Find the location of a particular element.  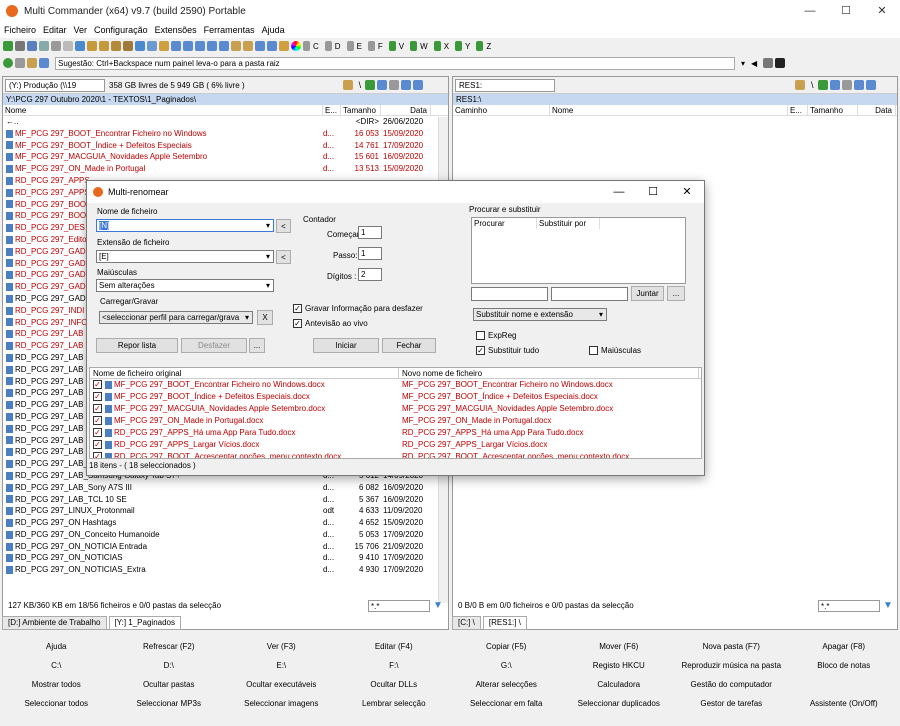

right-swap-icon is located at coordinates (834, 85).